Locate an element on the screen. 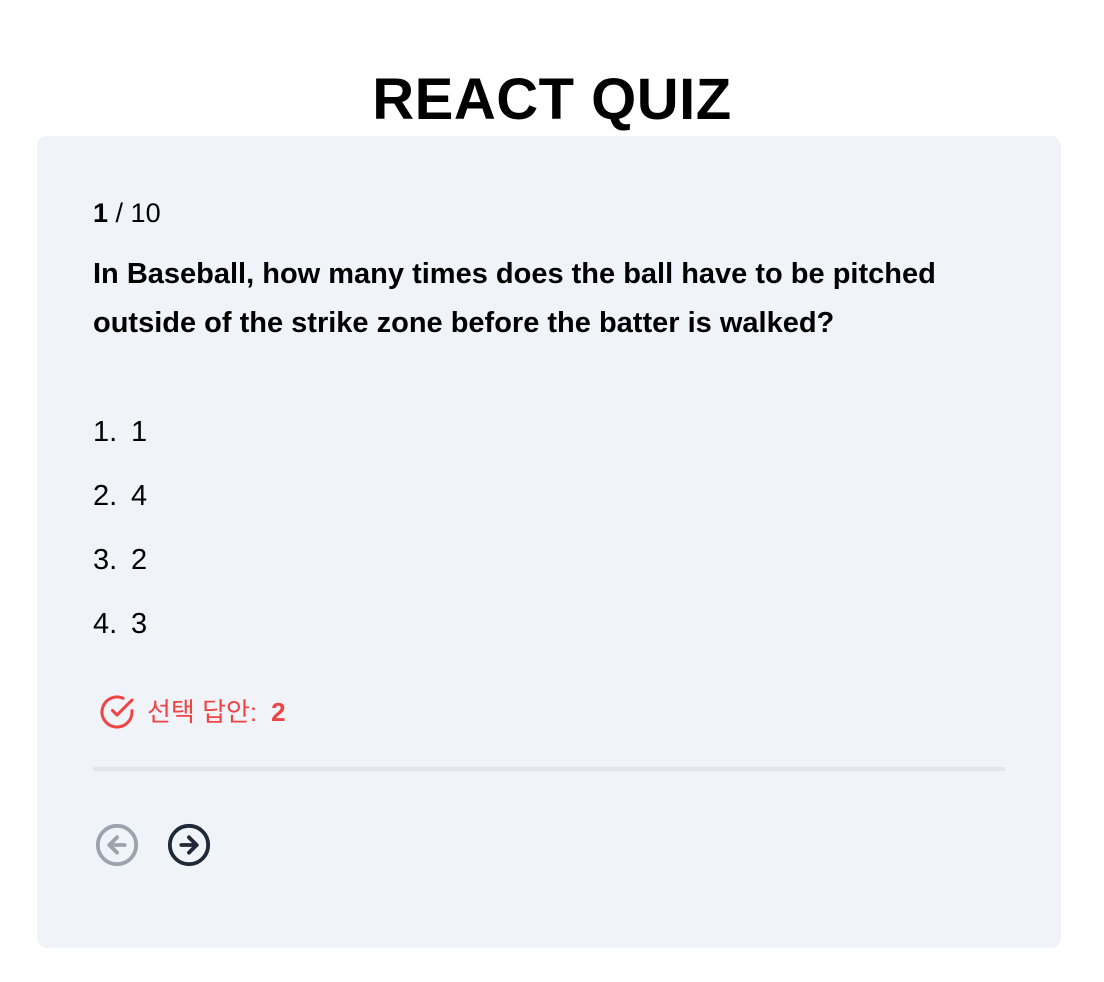 This screenshot has height=982, width=1104. option-number: 1. is located at coordinates (105, 432).